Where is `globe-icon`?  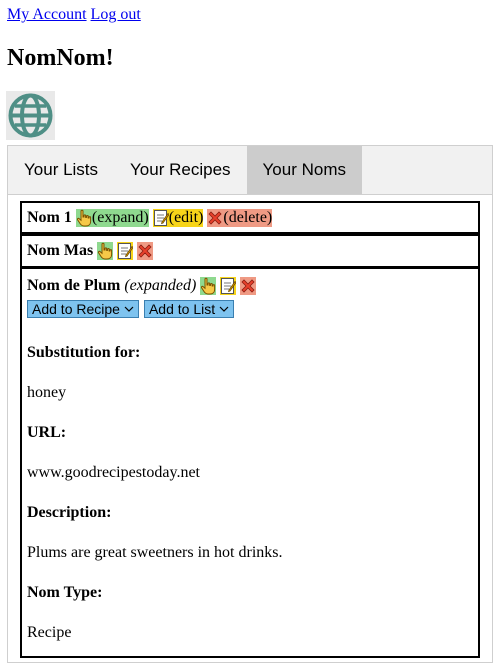 globe-icon is located at coordinates (30, 115).